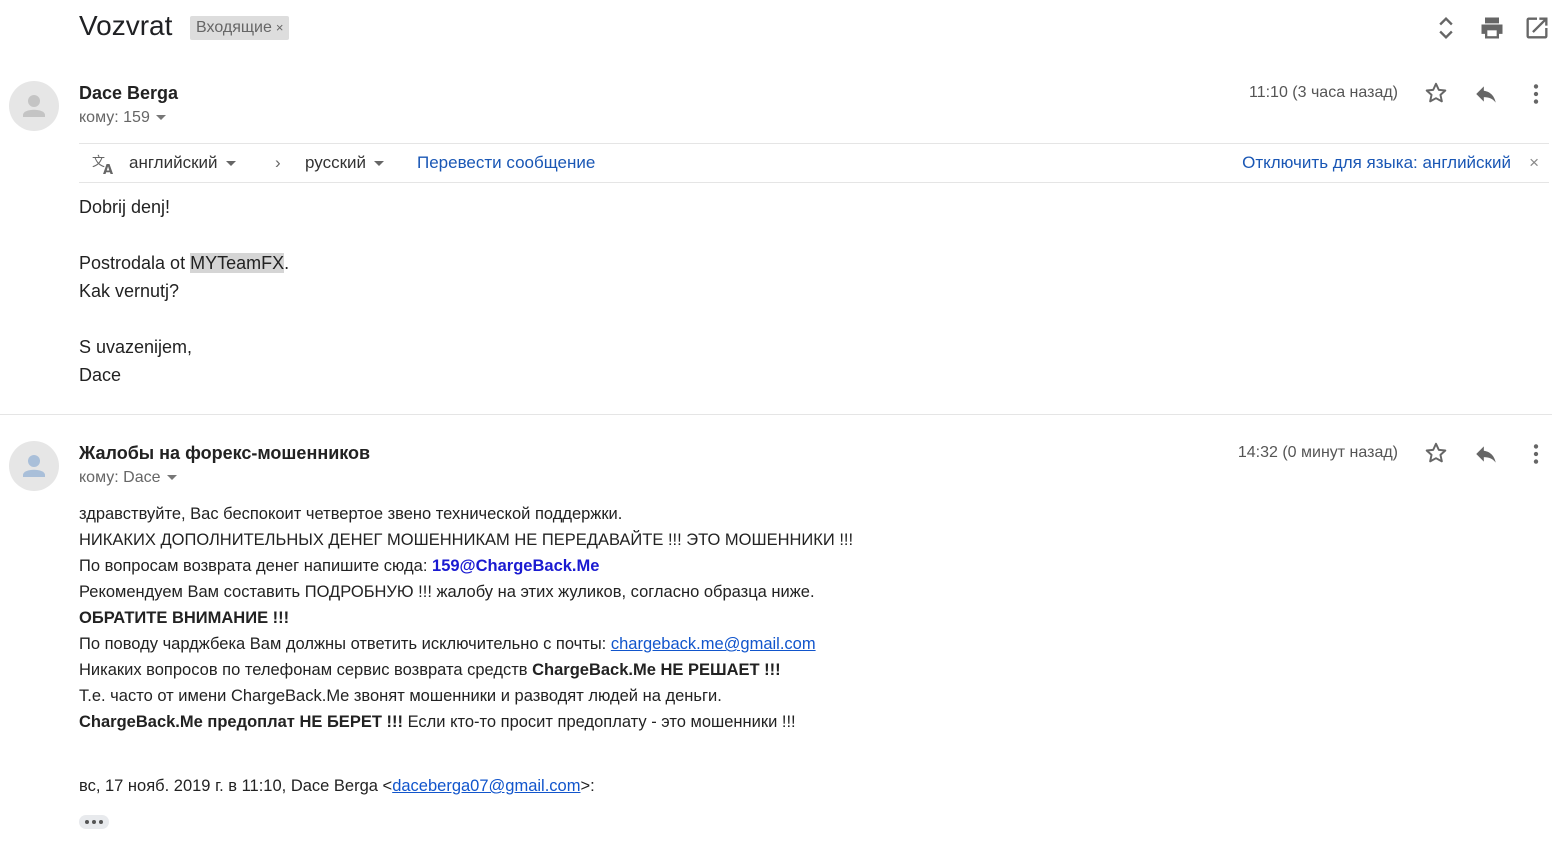 Image resolution: width=1567 pixels, height=857 pixels. What do you see at coordinates (136, 347) in the screenshot?
I see `message-body-line: S uvazenijem,` at bounding box center [136, 347].